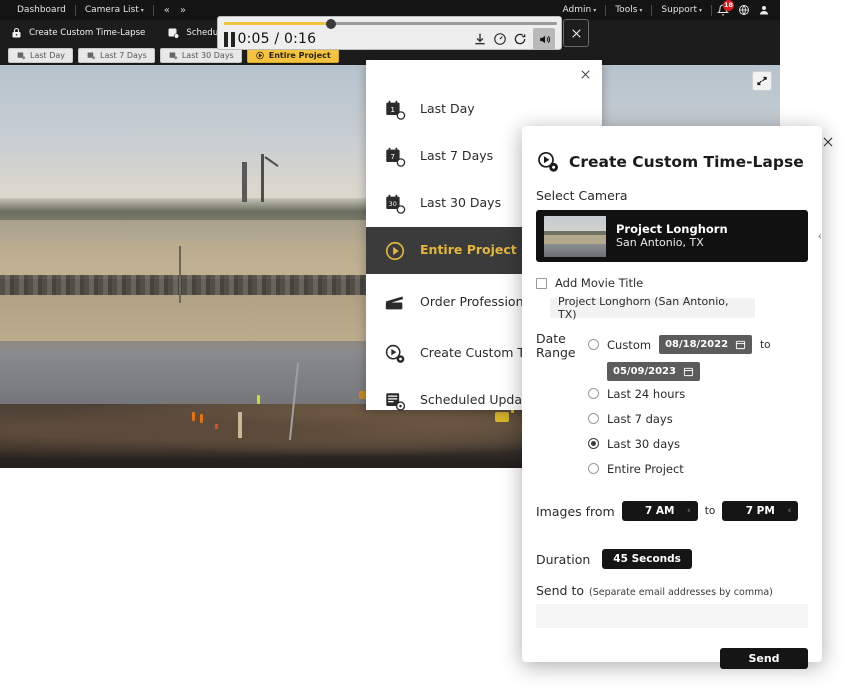  Describe the element at coordinates (764, 10) in the screenshot. I see `user-account-button` at that location.